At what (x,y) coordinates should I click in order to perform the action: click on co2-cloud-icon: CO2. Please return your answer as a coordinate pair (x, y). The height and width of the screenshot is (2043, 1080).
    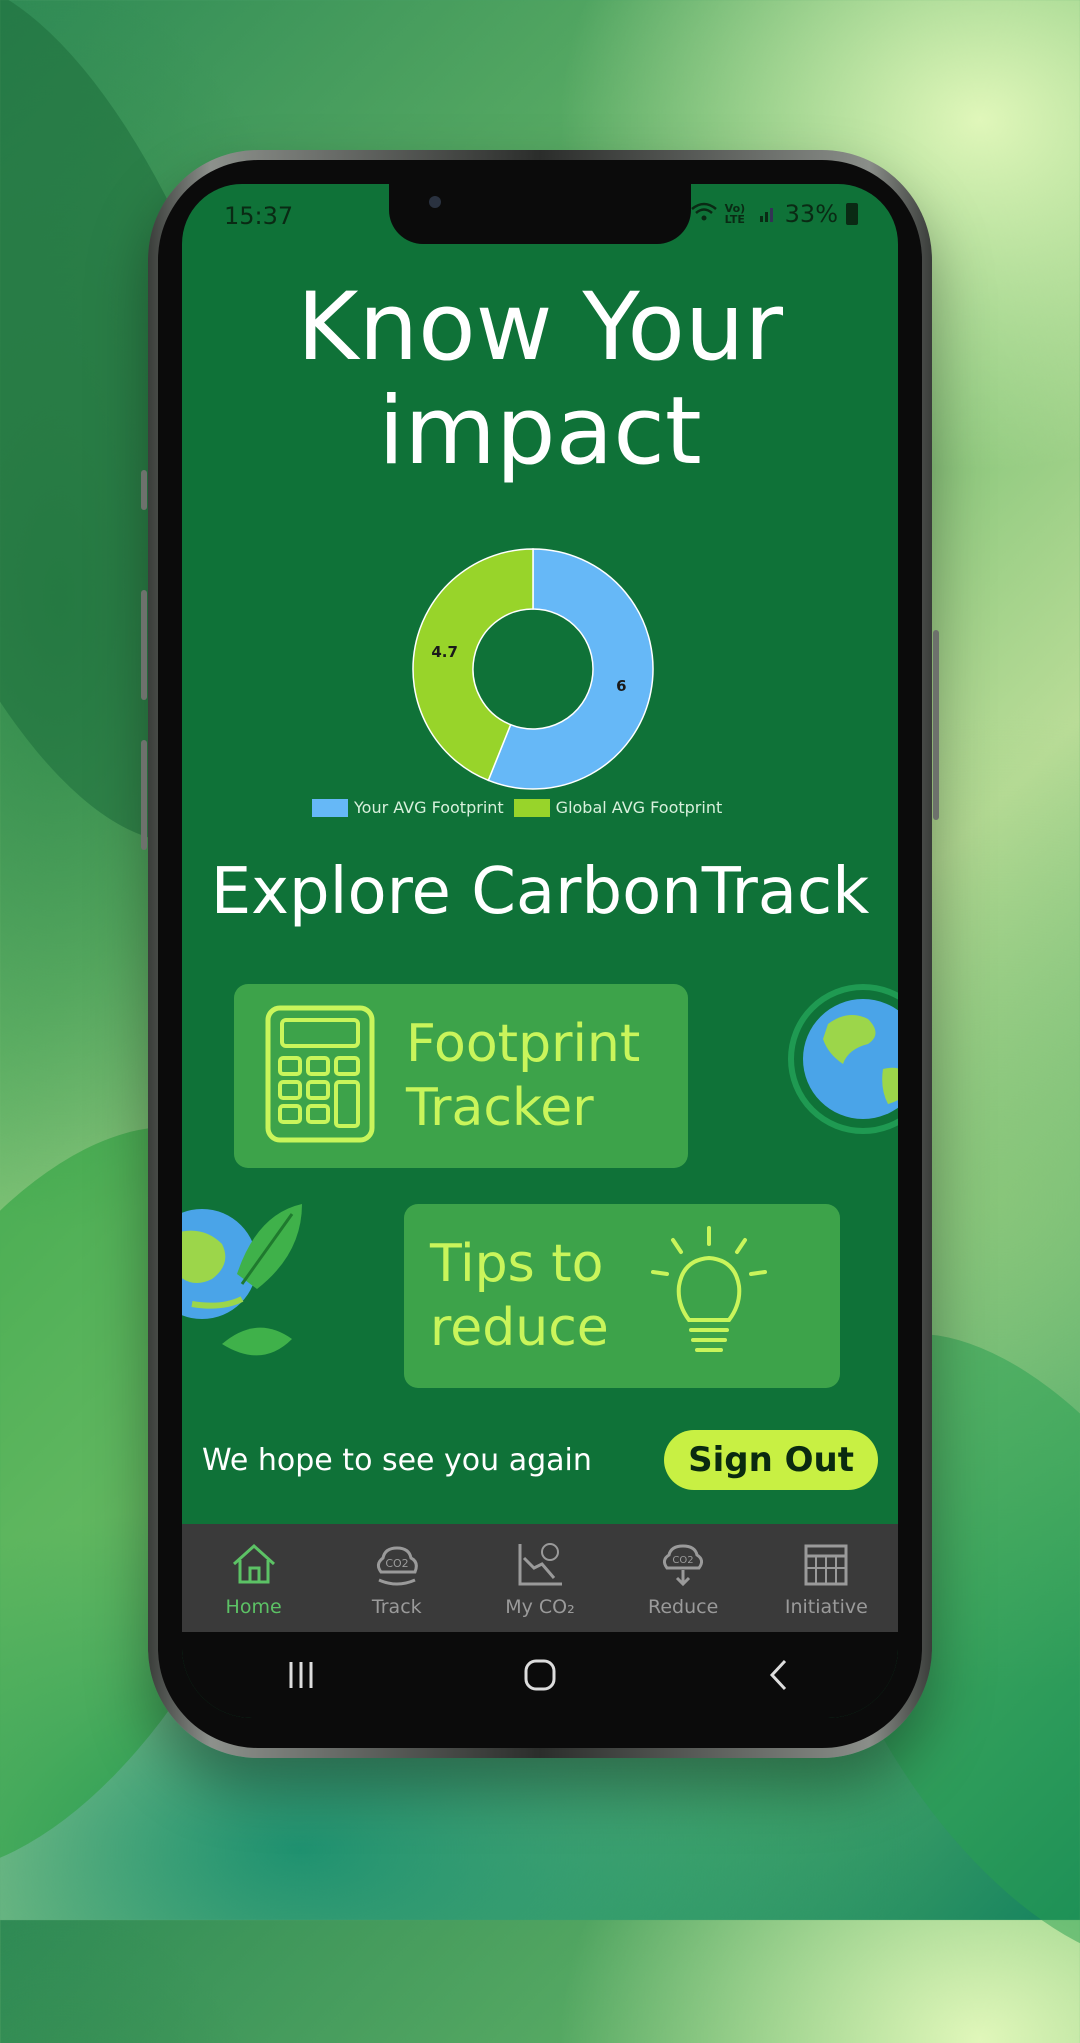
    Looking at the image, I should click on (397, 1566).